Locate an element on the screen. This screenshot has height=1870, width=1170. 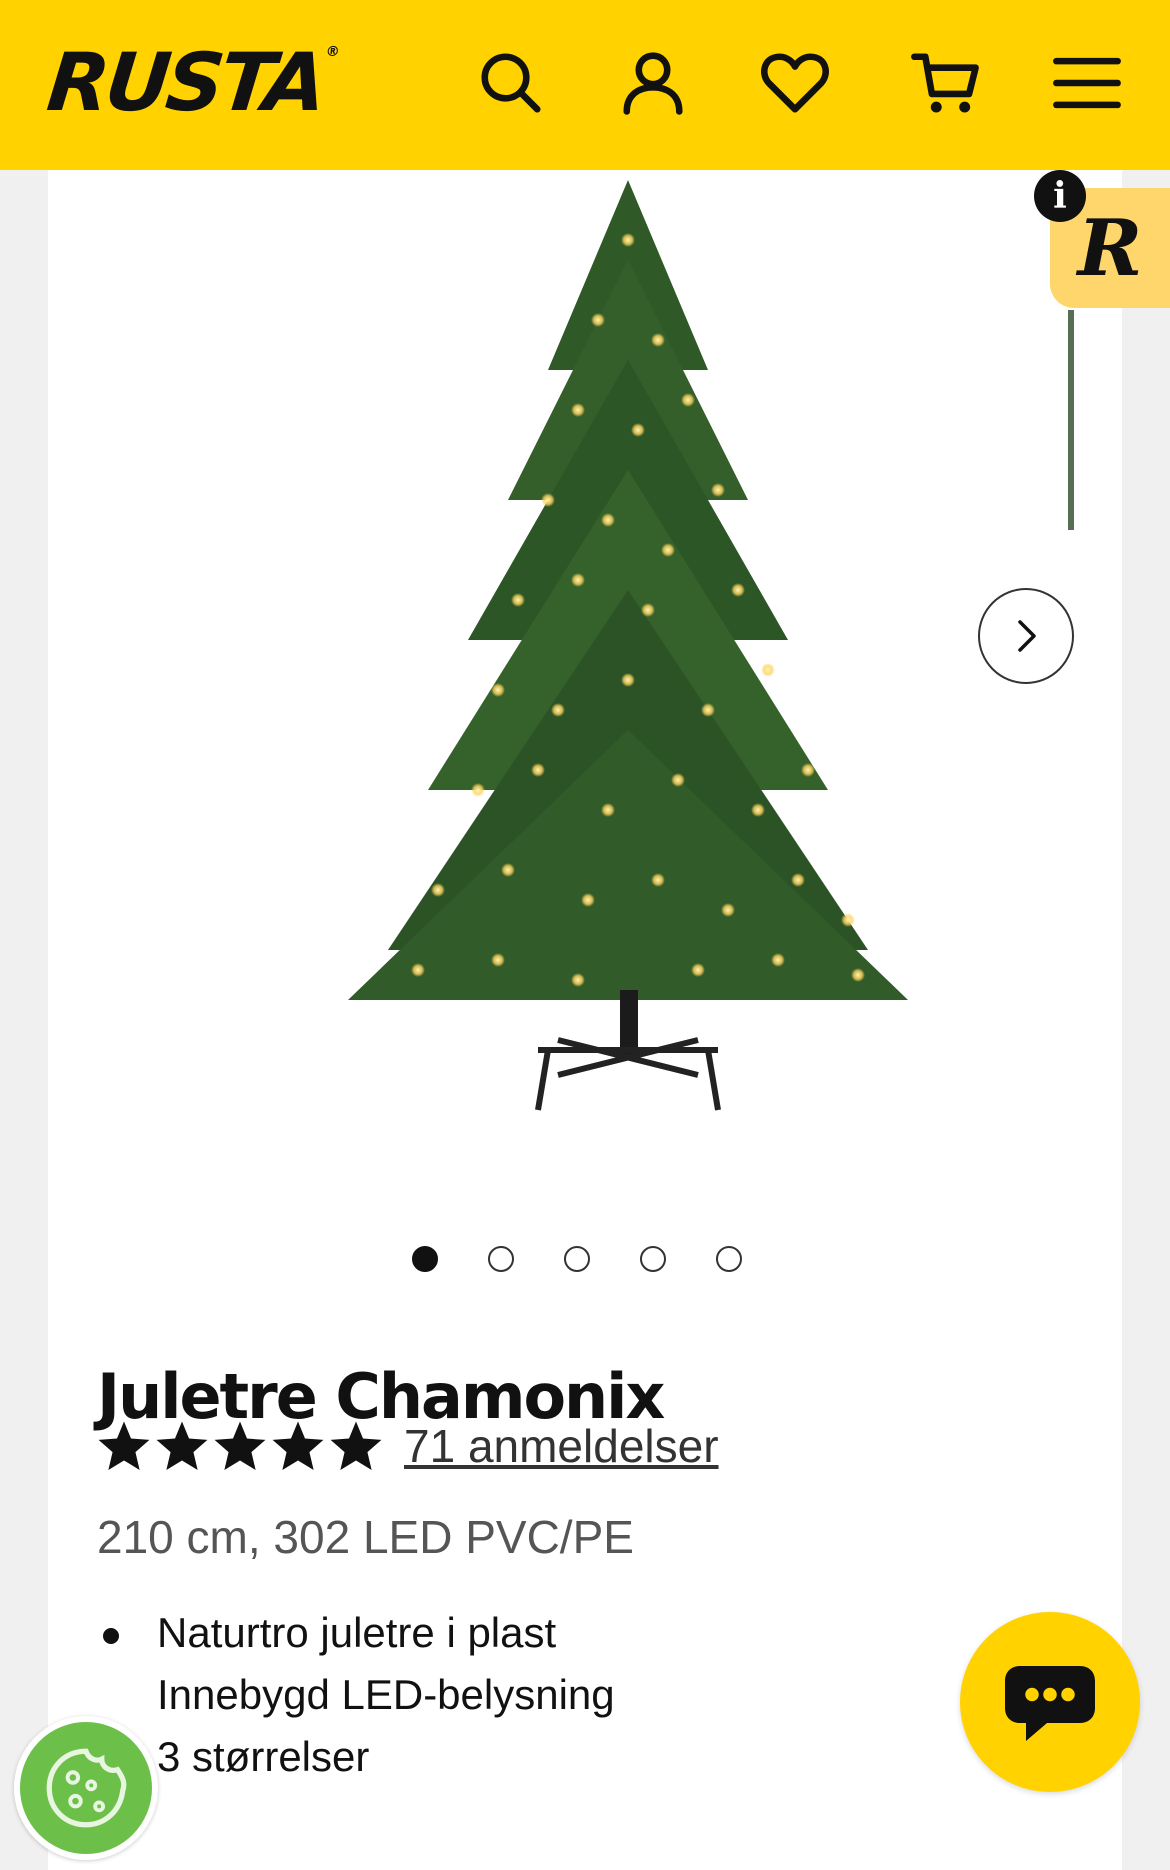
feature-item: 3 størrelser is located at coordinates (263, 1756).